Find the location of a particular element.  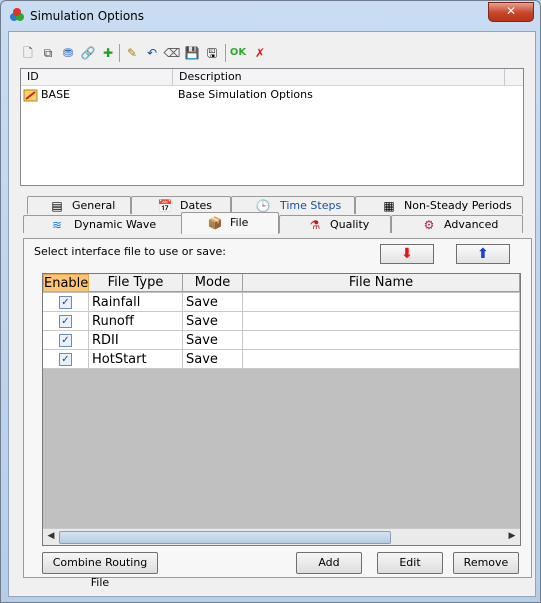

tab-time-steps-label: Time Steps is located at coordinates (311, 205).